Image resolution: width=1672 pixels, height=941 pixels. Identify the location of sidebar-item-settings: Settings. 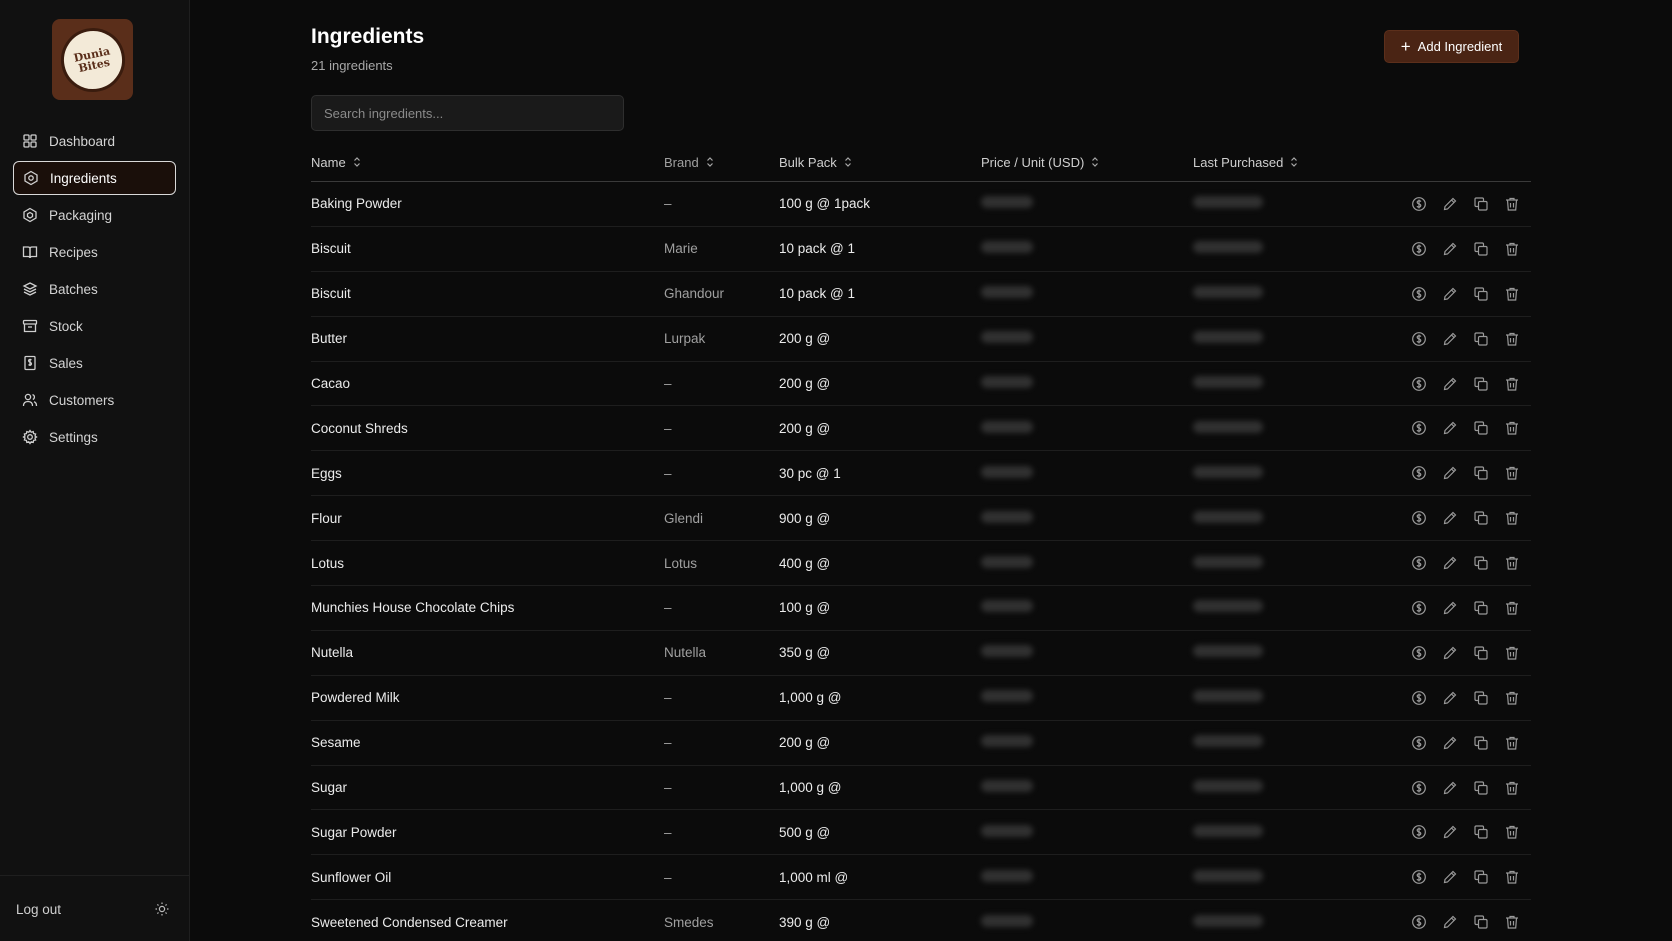
(94, 437).